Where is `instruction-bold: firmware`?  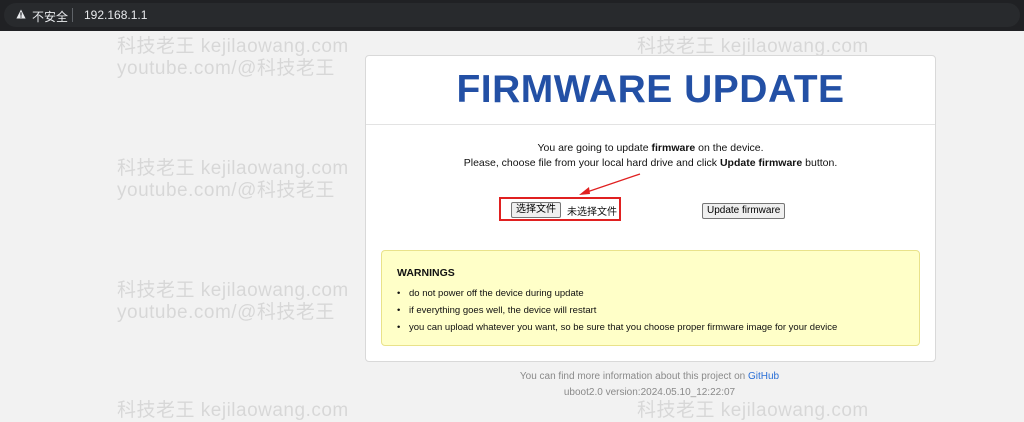 instruction-bold: firmware is located at coordinates (673, 148).